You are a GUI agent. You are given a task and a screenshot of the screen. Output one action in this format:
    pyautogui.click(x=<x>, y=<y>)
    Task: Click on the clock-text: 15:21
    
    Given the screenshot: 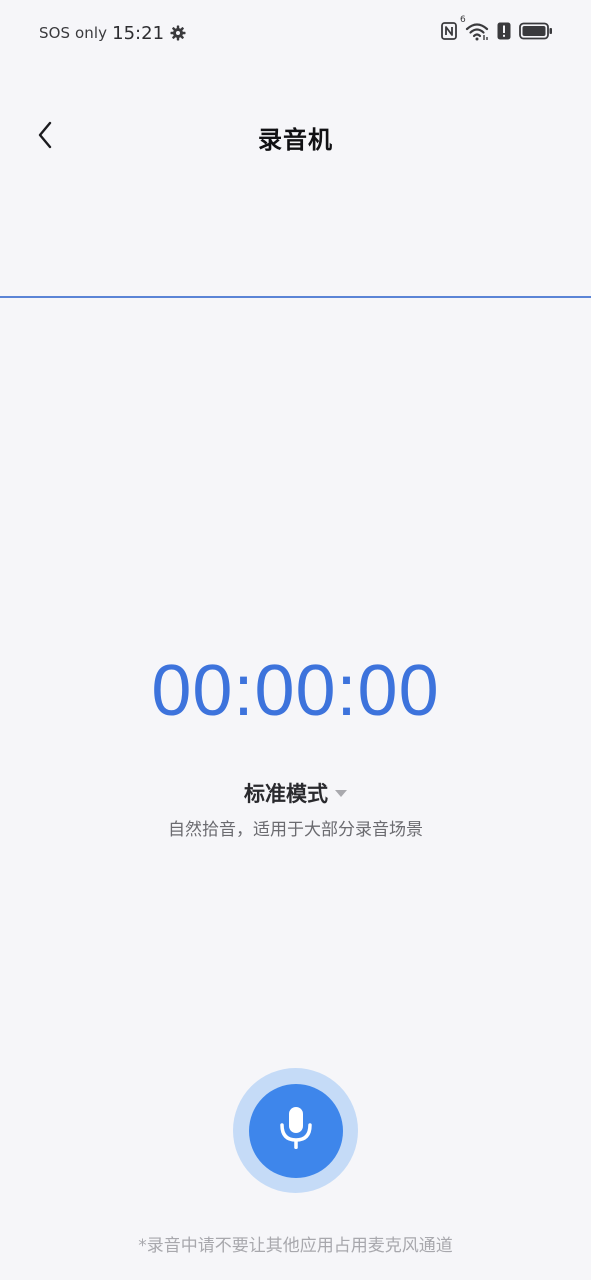 What is the action you would take?
    pyautogui.click(x=138, y=33)
    